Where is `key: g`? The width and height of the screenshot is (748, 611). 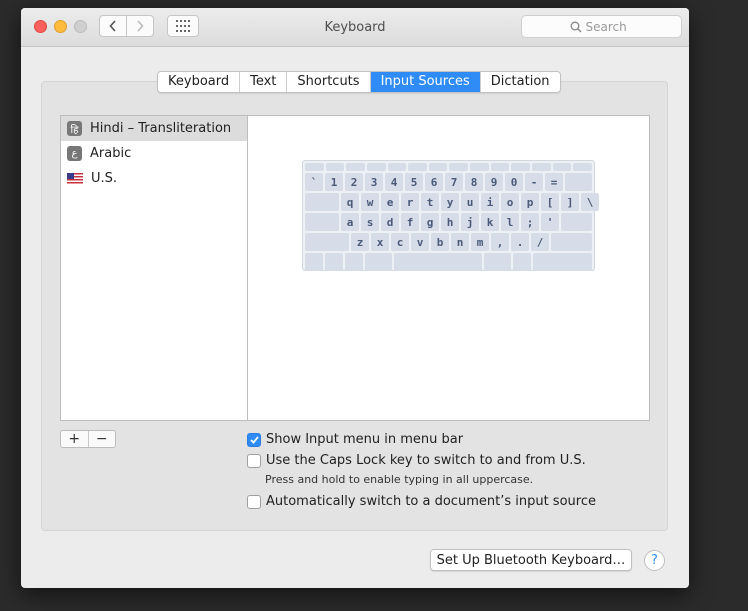 key: g is located at coordinates (430, 222).